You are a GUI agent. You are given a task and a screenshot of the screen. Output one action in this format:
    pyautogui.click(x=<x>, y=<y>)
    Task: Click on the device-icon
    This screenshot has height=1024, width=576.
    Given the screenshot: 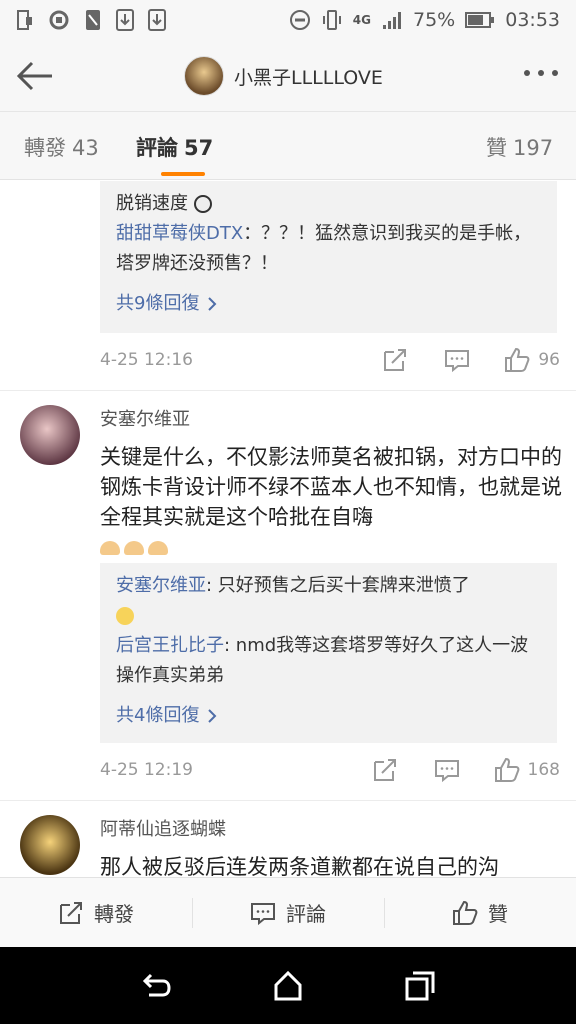 What is the action you would take?
    pyautogui.click(x=24, y=20)
    